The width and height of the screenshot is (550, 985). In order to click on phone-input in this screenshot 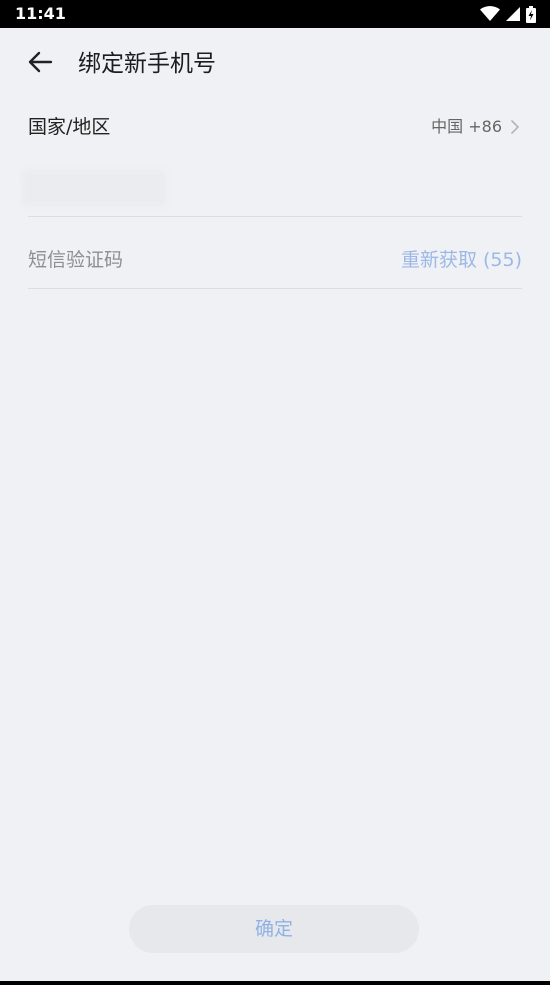, I will do `click(277, 191)`.